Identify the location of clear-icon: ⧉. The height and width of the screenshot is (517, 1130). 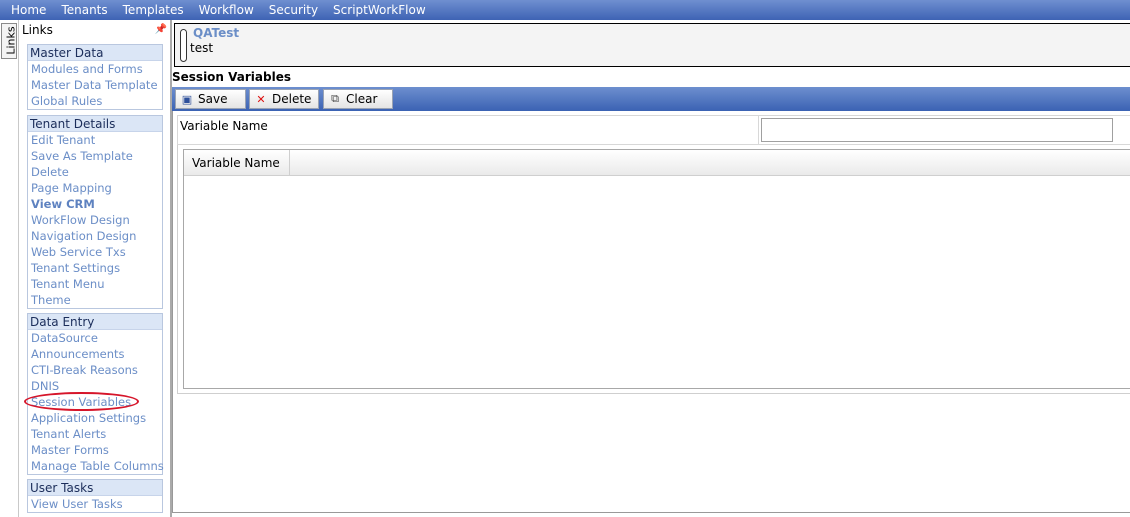
(335, 98).